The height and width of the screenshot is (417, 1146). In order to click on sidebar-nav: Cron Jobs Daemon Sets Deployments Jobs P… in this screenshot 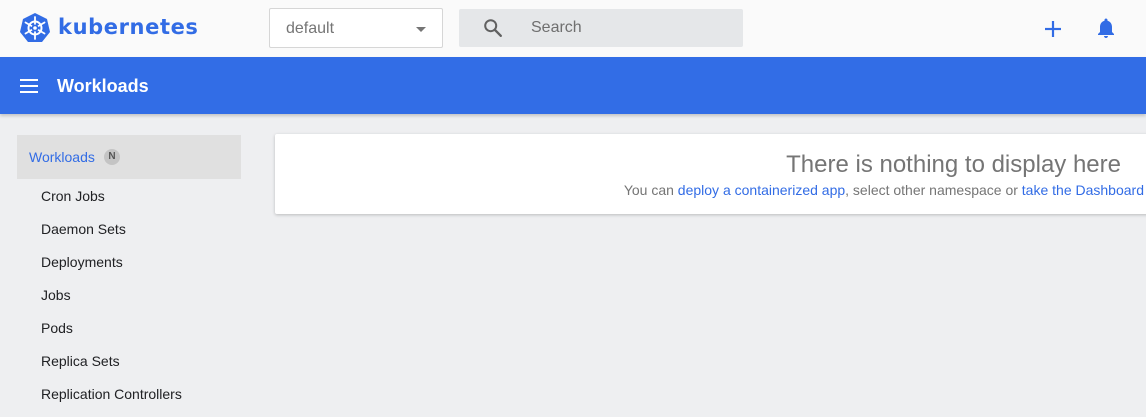, I will do `click(111, 301)`.